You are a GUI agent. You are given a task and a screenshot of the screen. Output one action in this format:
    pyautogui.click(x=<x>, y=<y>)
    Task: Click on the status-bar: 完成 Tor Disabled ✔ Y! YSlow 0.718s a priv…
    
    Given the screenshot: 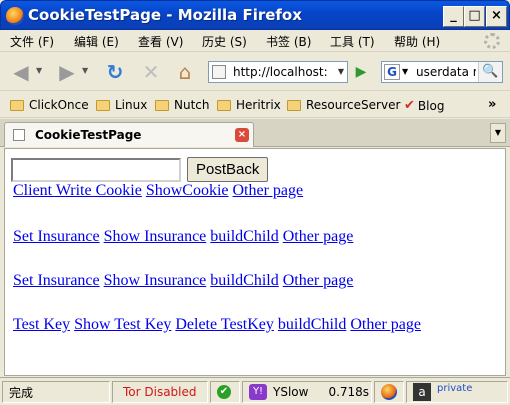 What is the action you would take?
    pyautogui.click(x=255, y=391)
    